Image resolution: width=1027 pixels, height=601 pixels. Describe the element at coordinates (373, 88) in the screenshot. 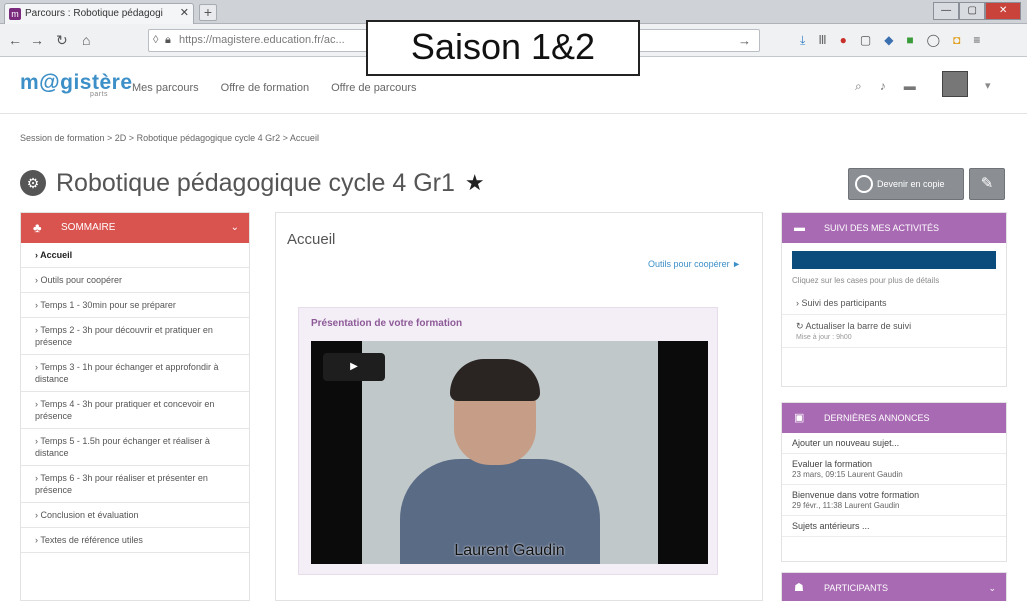

I see `nav-offre-parcours: Offre de parcours` at that location.